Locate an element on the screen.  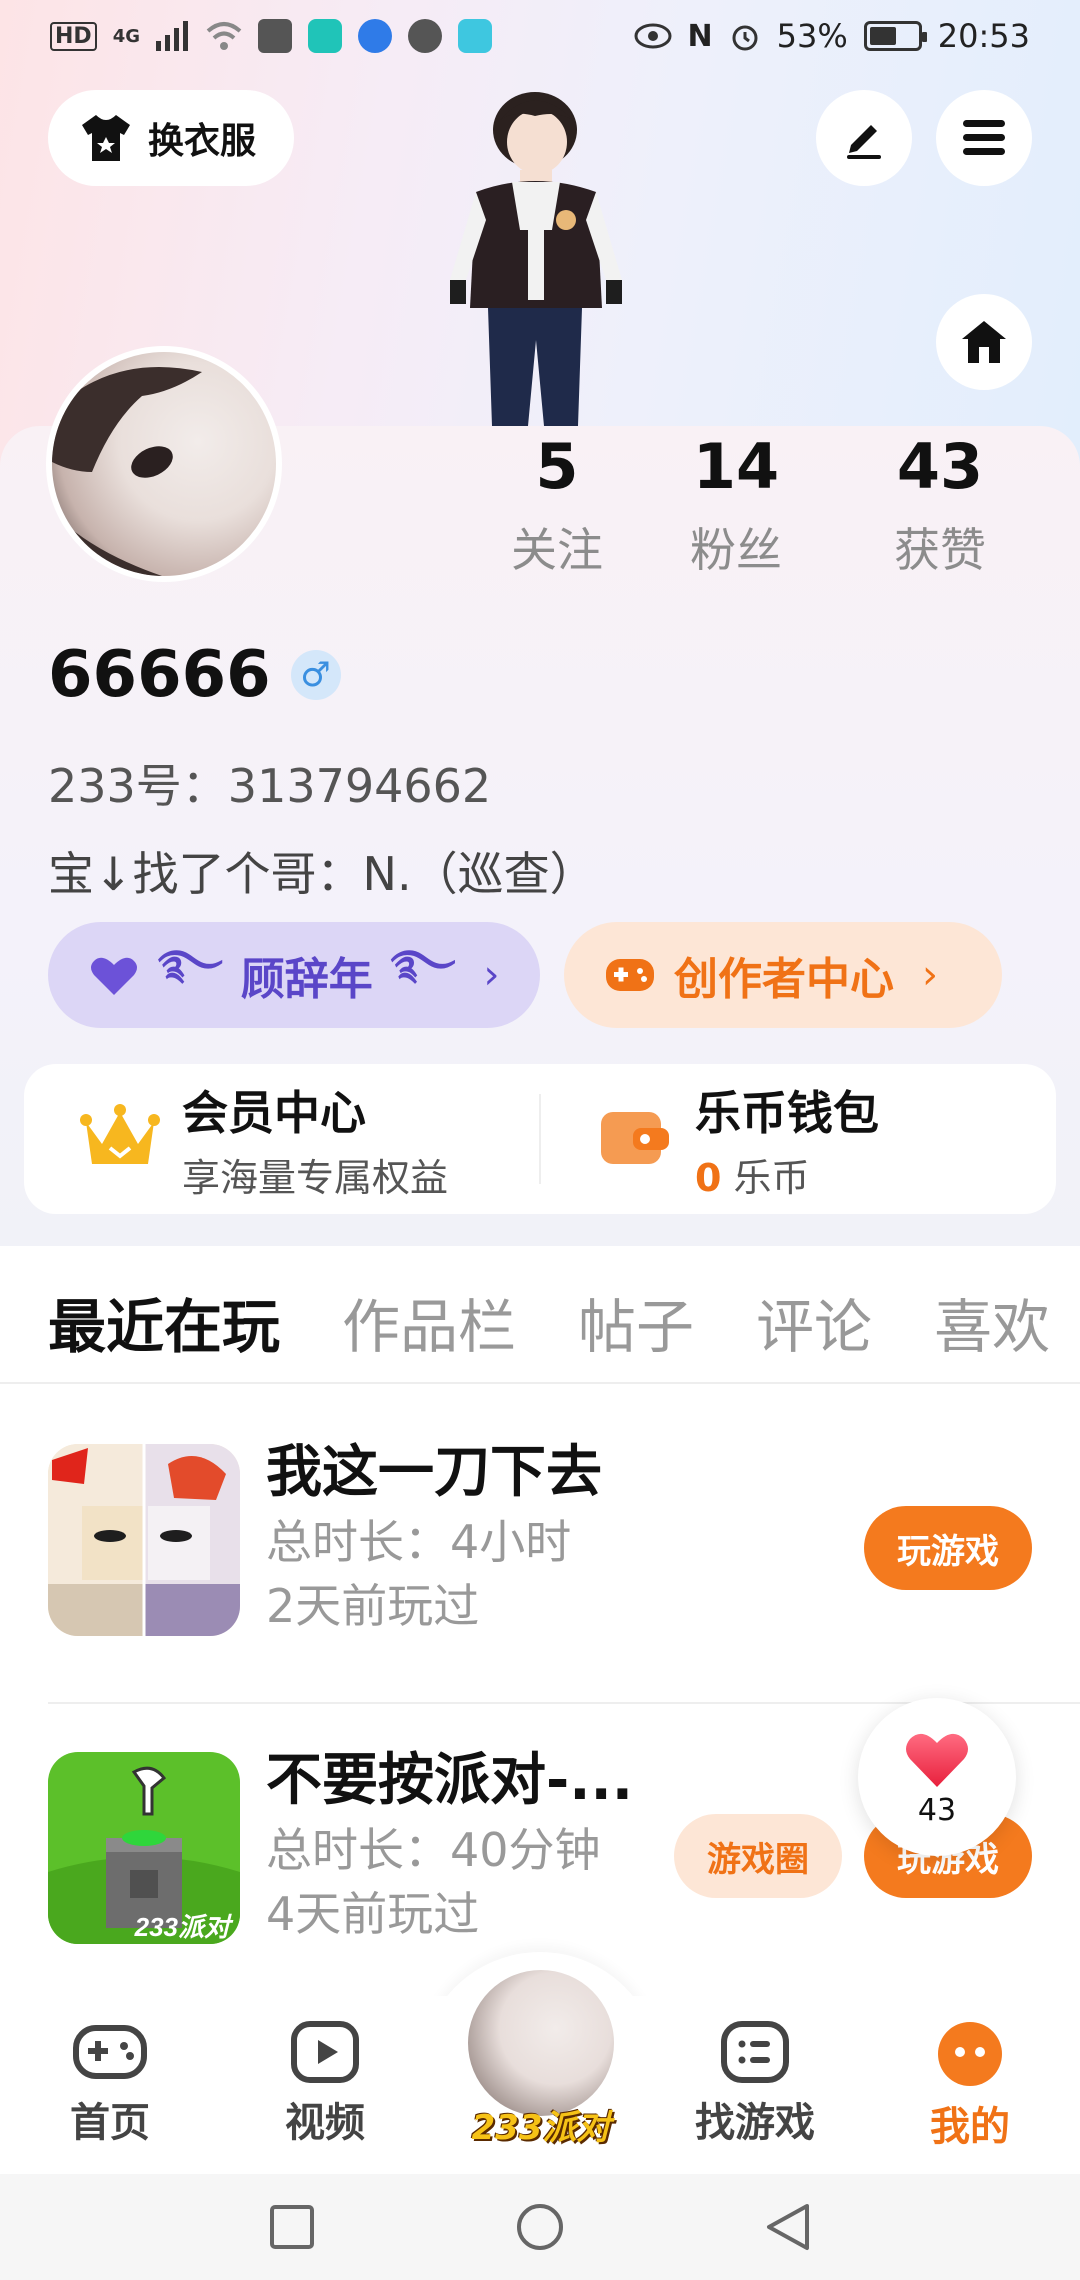
hamburger-icon is located at coordinates (984, 137).